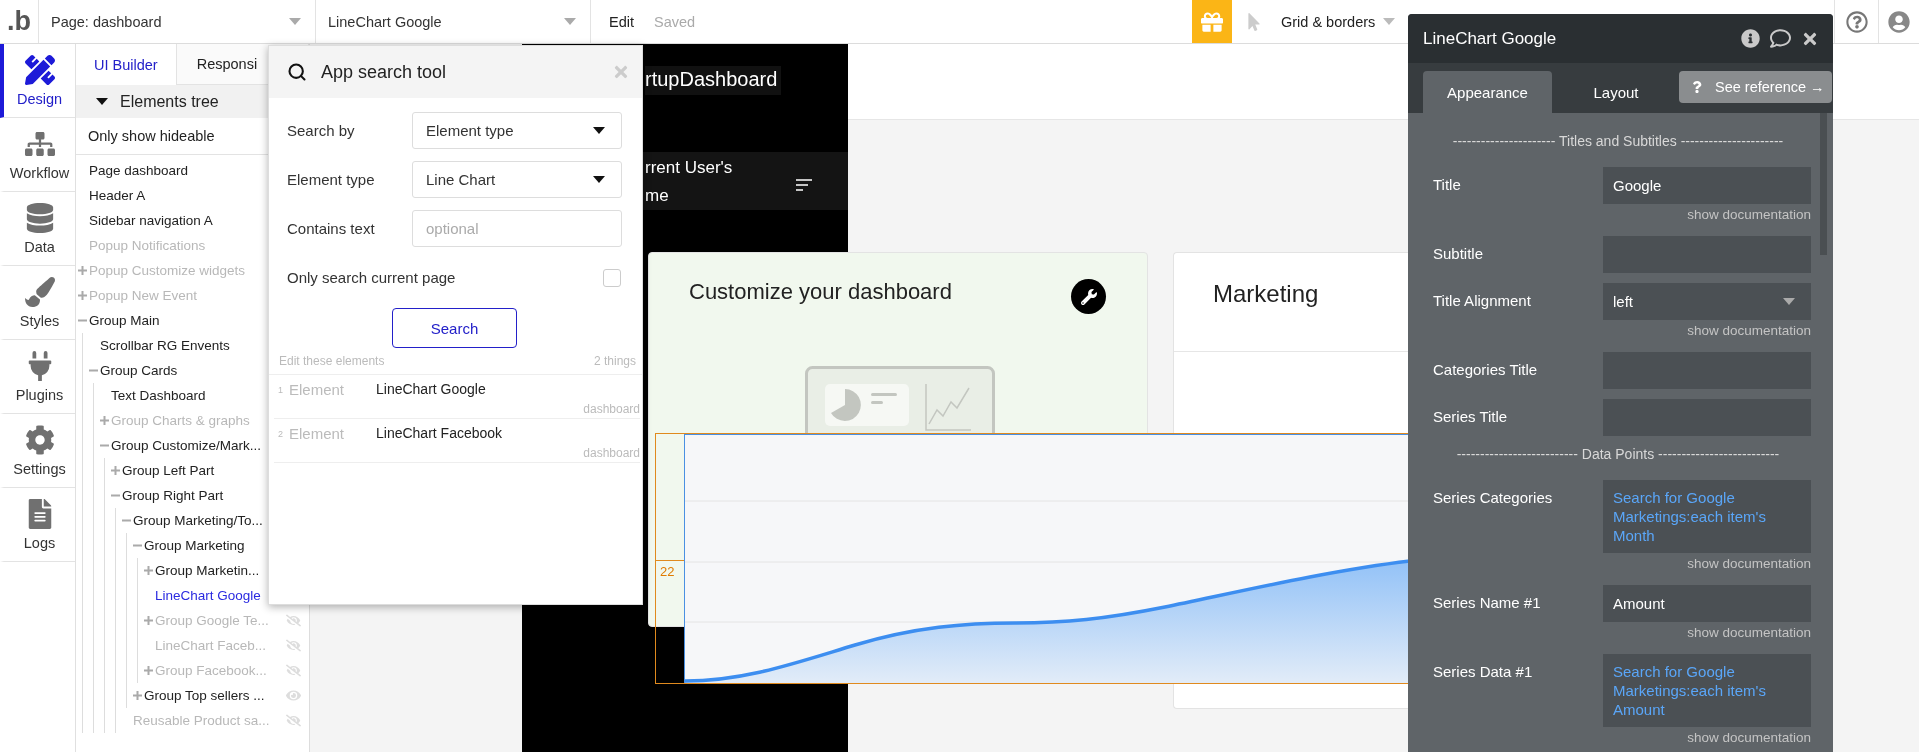 The width and height of the screenshot is (1919, 752). What do you see at coordinates (820, 292) in the screenshot?
I see `card-title: Customize your dashboard` at bounding box center [820, 292].